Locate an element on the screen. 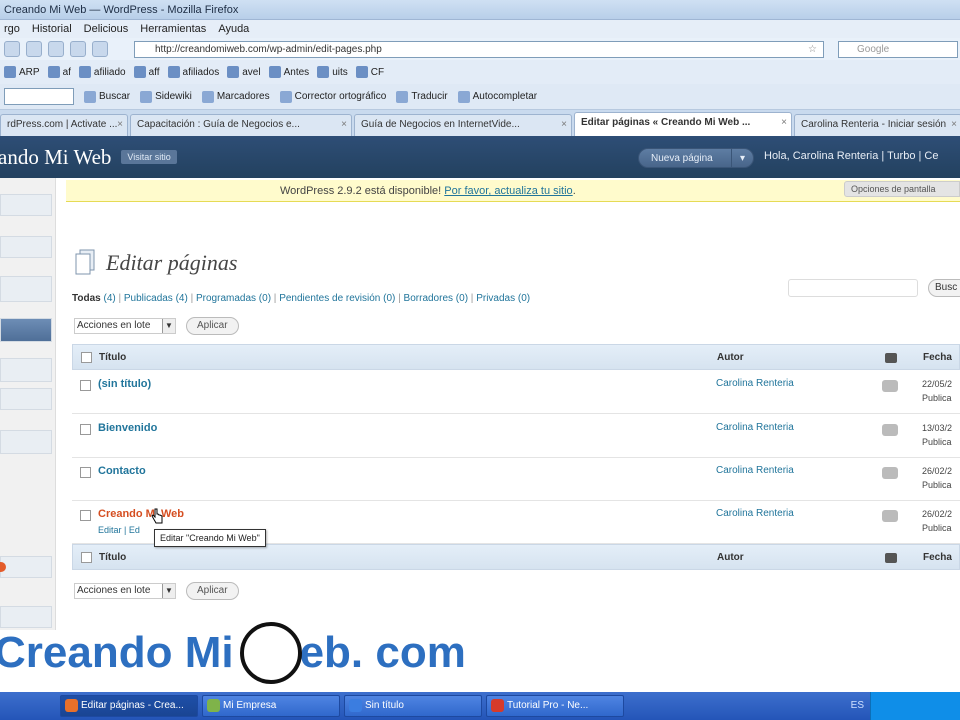  toolbar-item: Marcadores is located at coordinates (235, 96).